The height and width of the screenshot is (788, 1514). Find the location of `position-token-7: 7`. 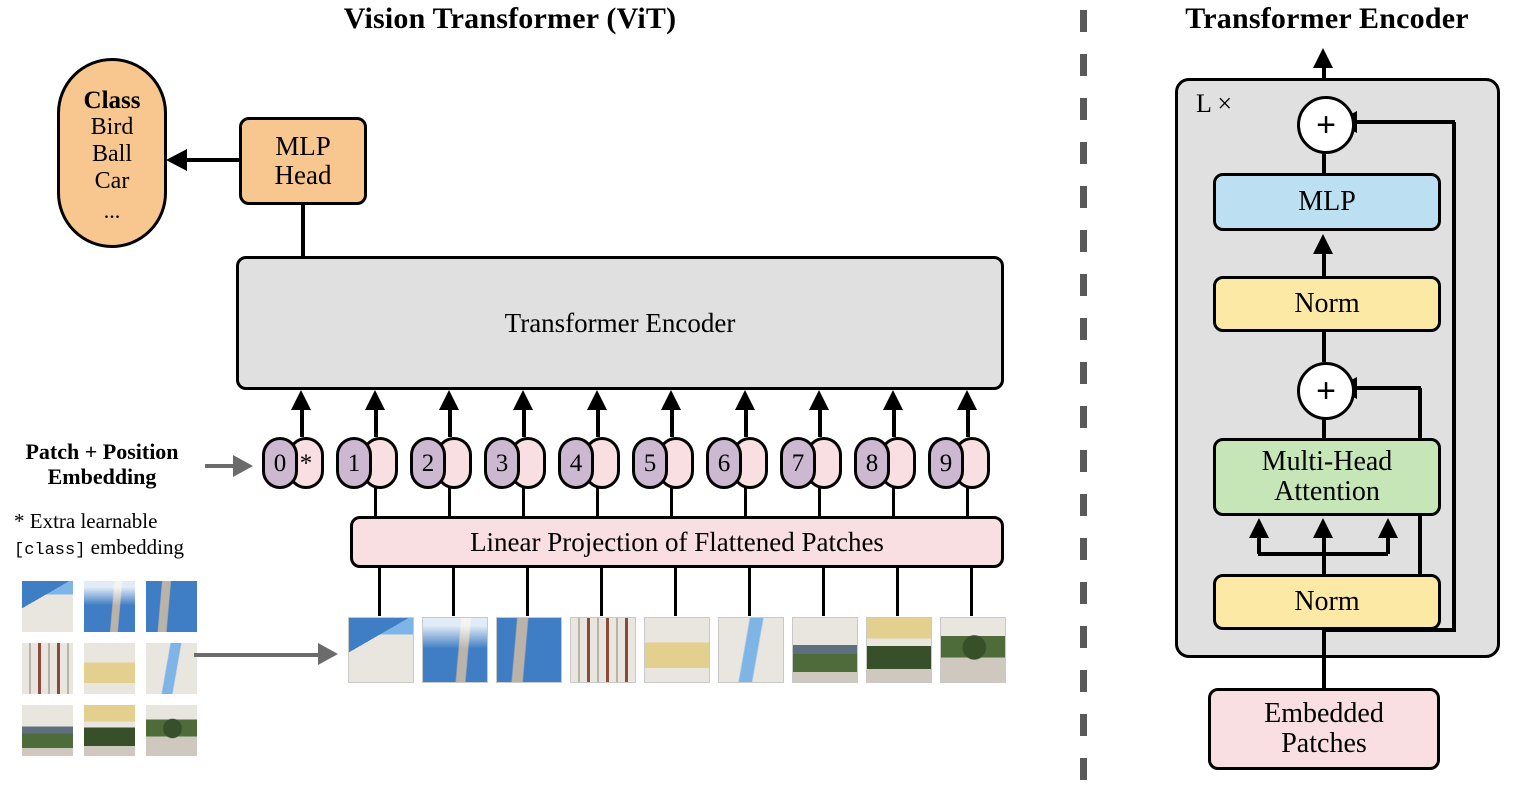

position-token-7: 7 is located at coordinates (798, 463).